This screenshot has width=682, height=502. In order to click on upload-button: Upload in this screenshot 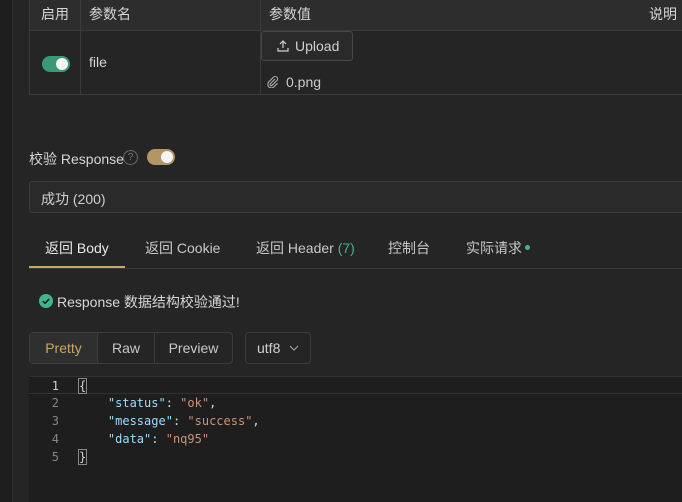, I will do `click(307, 46)`.